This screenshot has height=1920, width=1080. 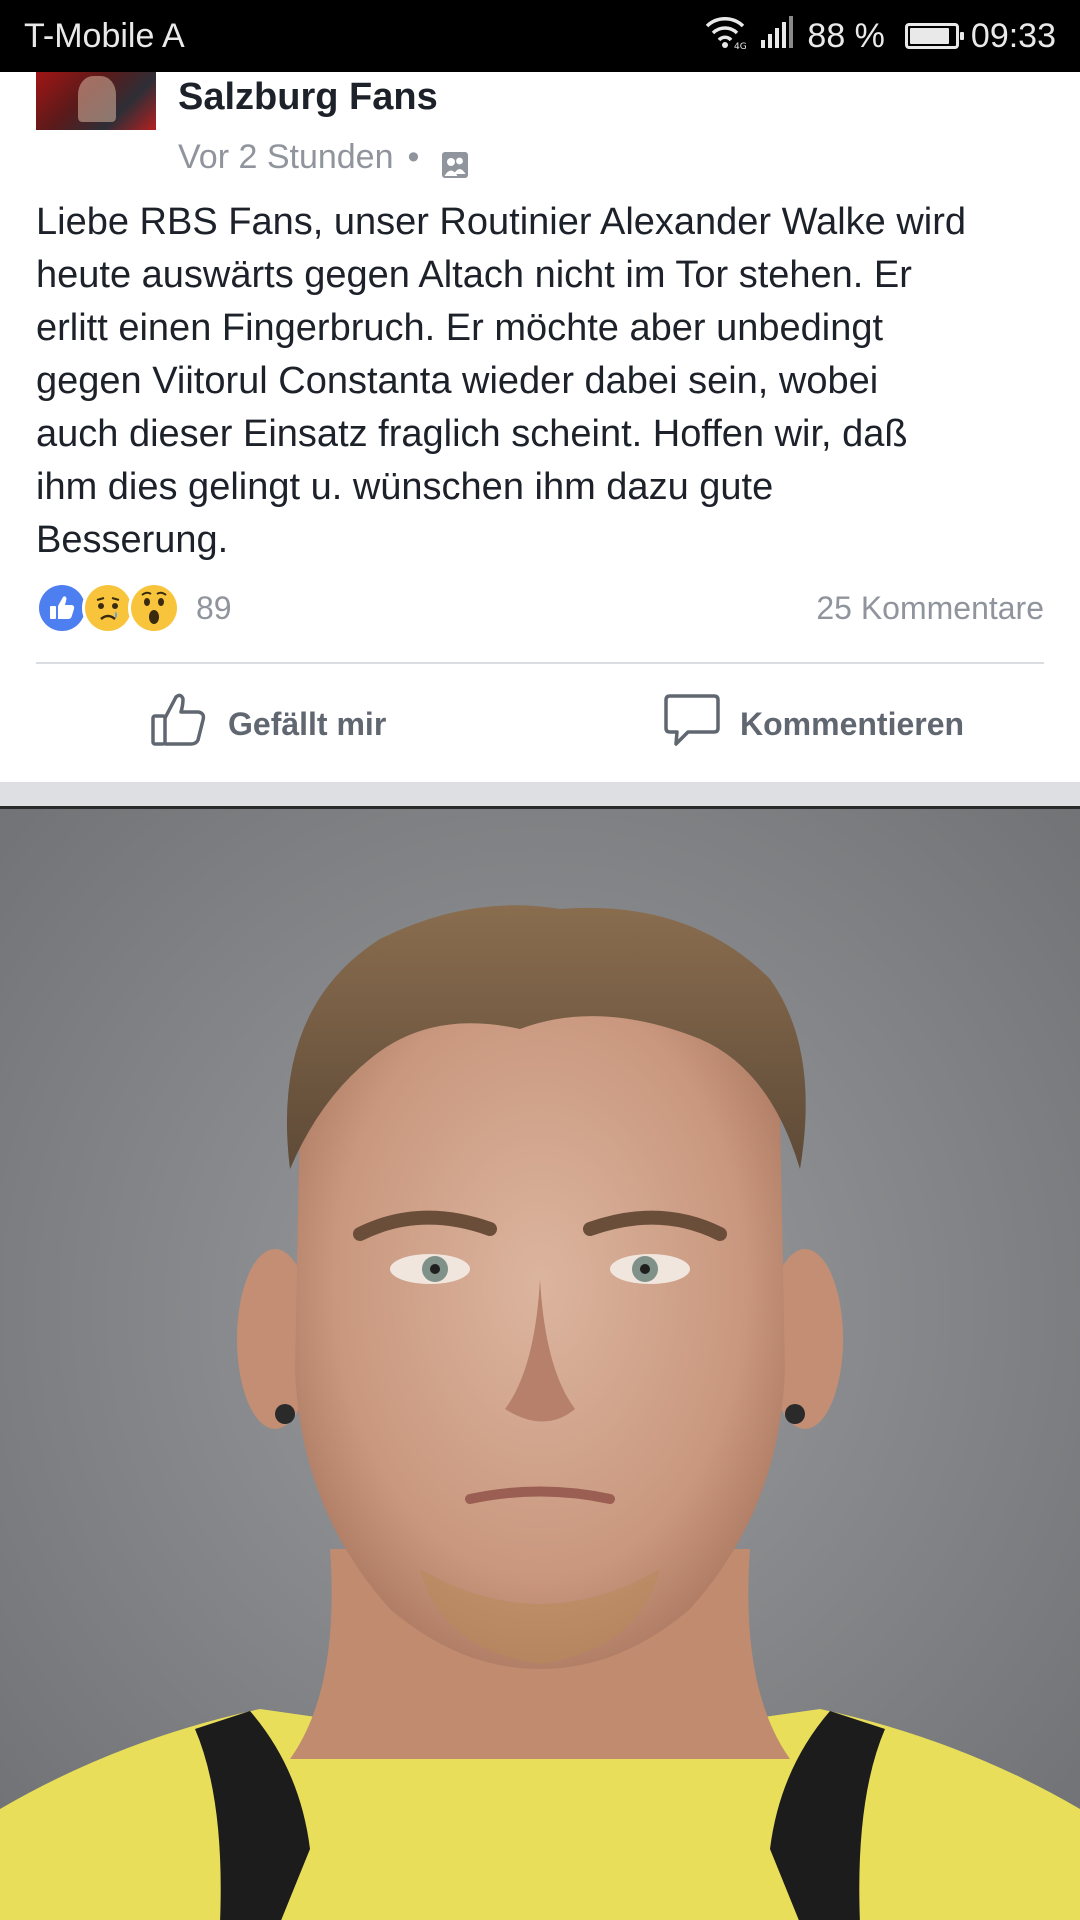 I want to click on post-timestamp: Vor 2 Stunden, so click(x=286, y=157).